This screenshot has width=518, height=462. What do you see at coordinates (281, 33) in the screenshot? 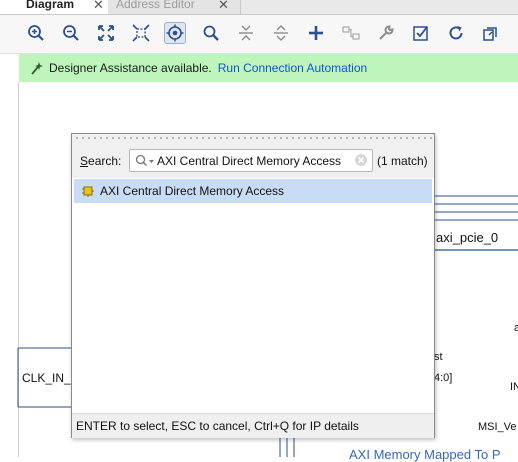
I see `expand-icon` at bounding box center [281, 33].